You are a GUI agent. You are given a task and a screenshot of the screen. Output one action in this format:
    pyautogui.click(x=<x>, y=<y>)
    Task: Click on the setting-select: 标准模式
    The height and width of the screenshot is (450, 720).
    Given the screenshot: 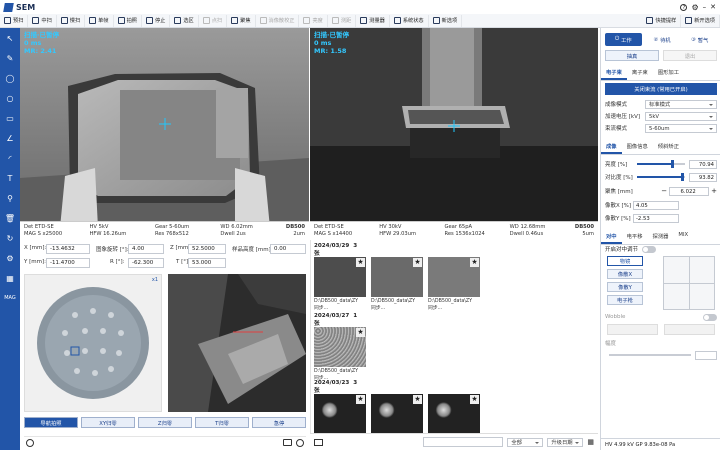 What is the action you would take?
    pyautogui.click(x=681, y=104)
    